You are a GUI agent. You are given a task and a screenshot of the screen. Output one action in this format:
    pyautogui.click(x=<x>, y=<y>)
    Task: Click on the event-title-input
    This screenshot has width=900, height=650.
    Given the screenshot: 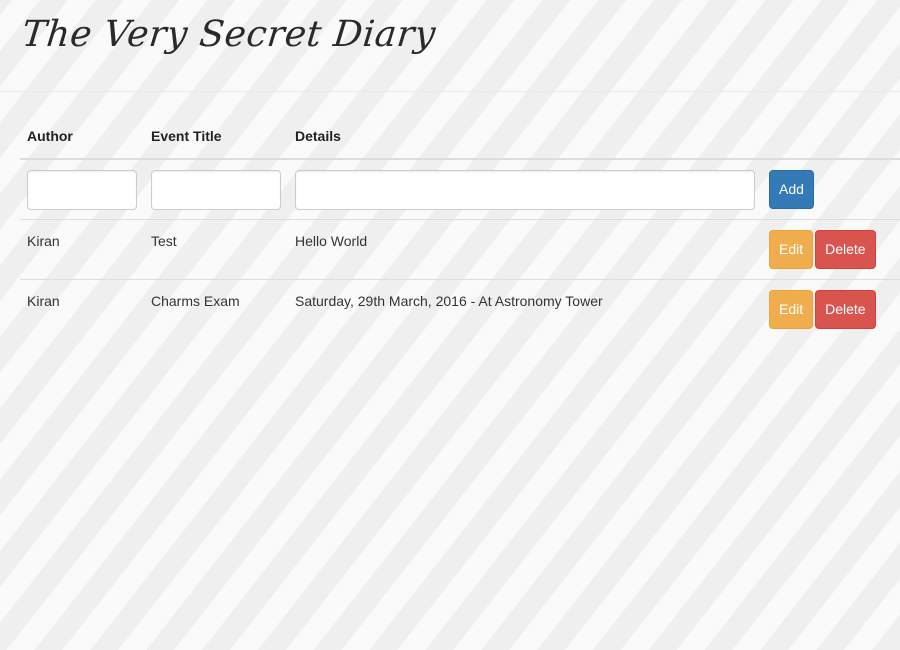 What is the action you would take?
    pyautogui.click(x=216, y=190)
    